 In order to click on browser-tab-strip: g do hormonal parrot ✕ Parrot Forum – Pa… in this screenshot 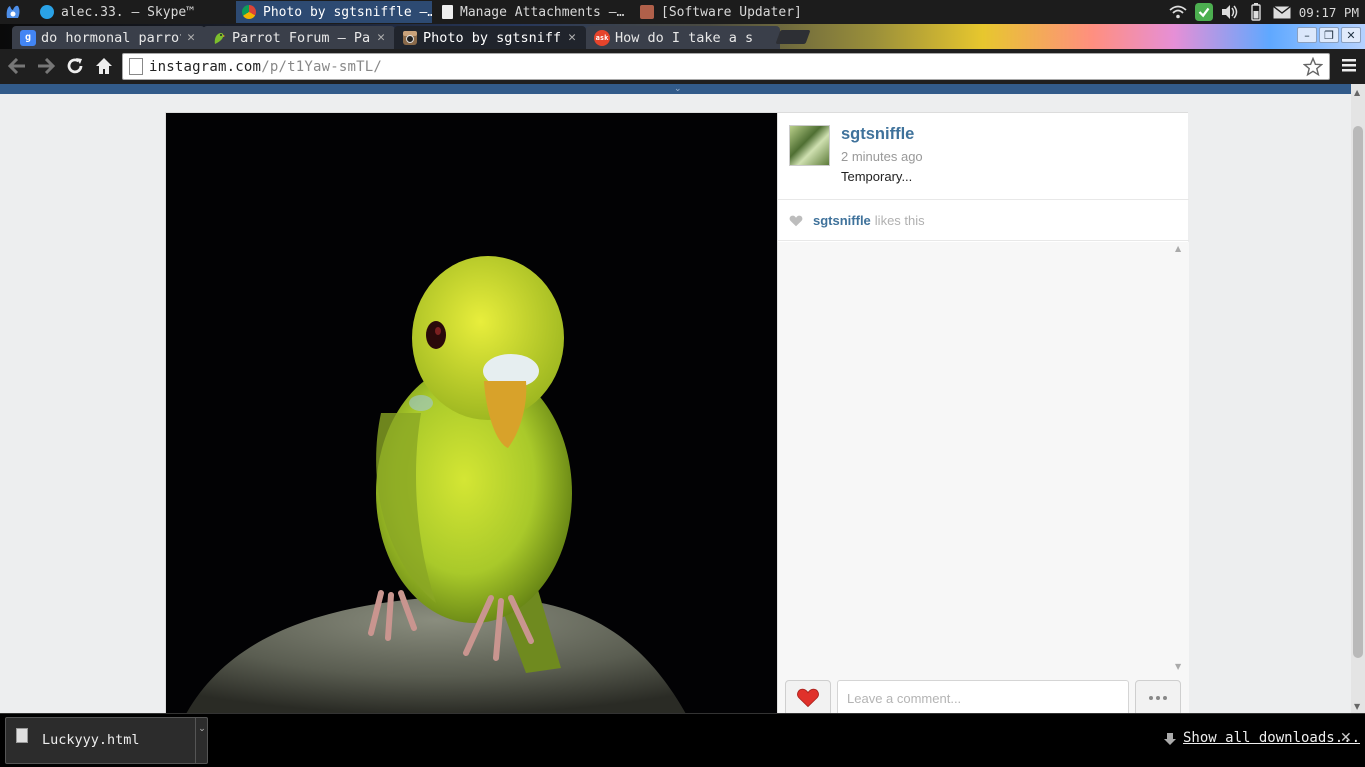, I will do `click(682, 36)`.